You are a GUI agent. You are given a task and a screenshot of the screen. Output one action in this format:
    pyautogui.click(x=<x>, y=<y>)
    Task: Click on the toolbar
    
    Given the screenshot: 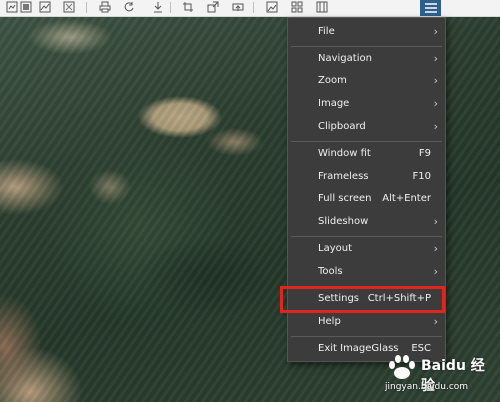 What is the action you would take?
    pyautogui.click(x=250, y=8)
    